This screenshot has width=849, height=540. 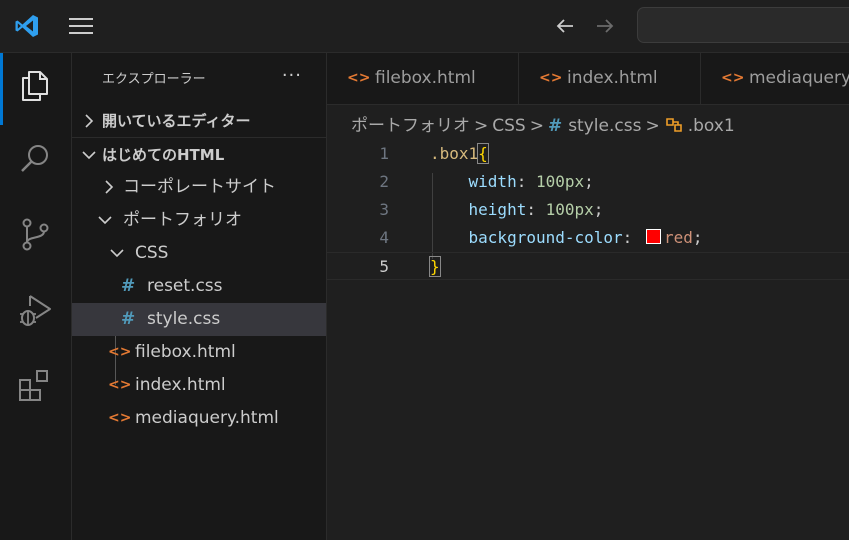 I want to click on tree-folder-portfolio: ポートフォリオ, so click(x=199, y=220).